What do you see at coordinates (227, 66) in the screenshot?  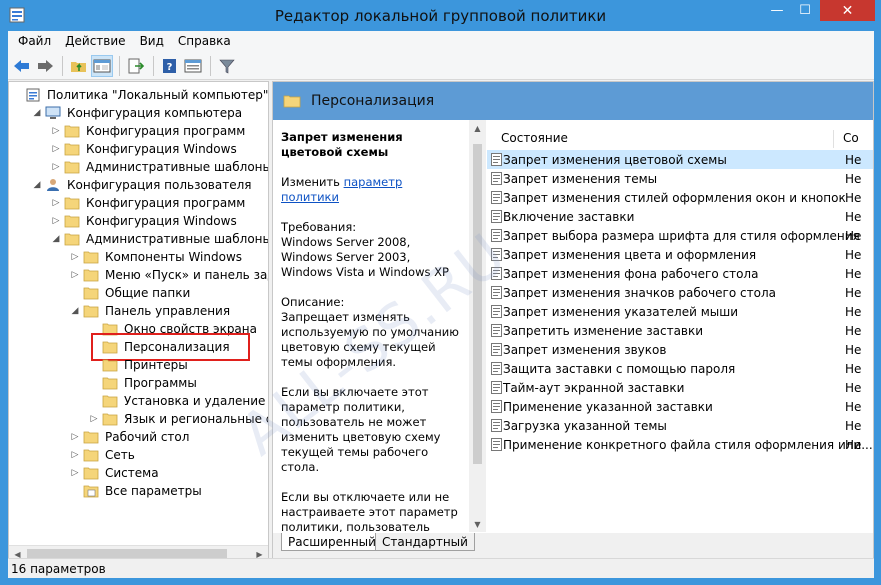 I see `filter-button` at bounding box center [227, 66].